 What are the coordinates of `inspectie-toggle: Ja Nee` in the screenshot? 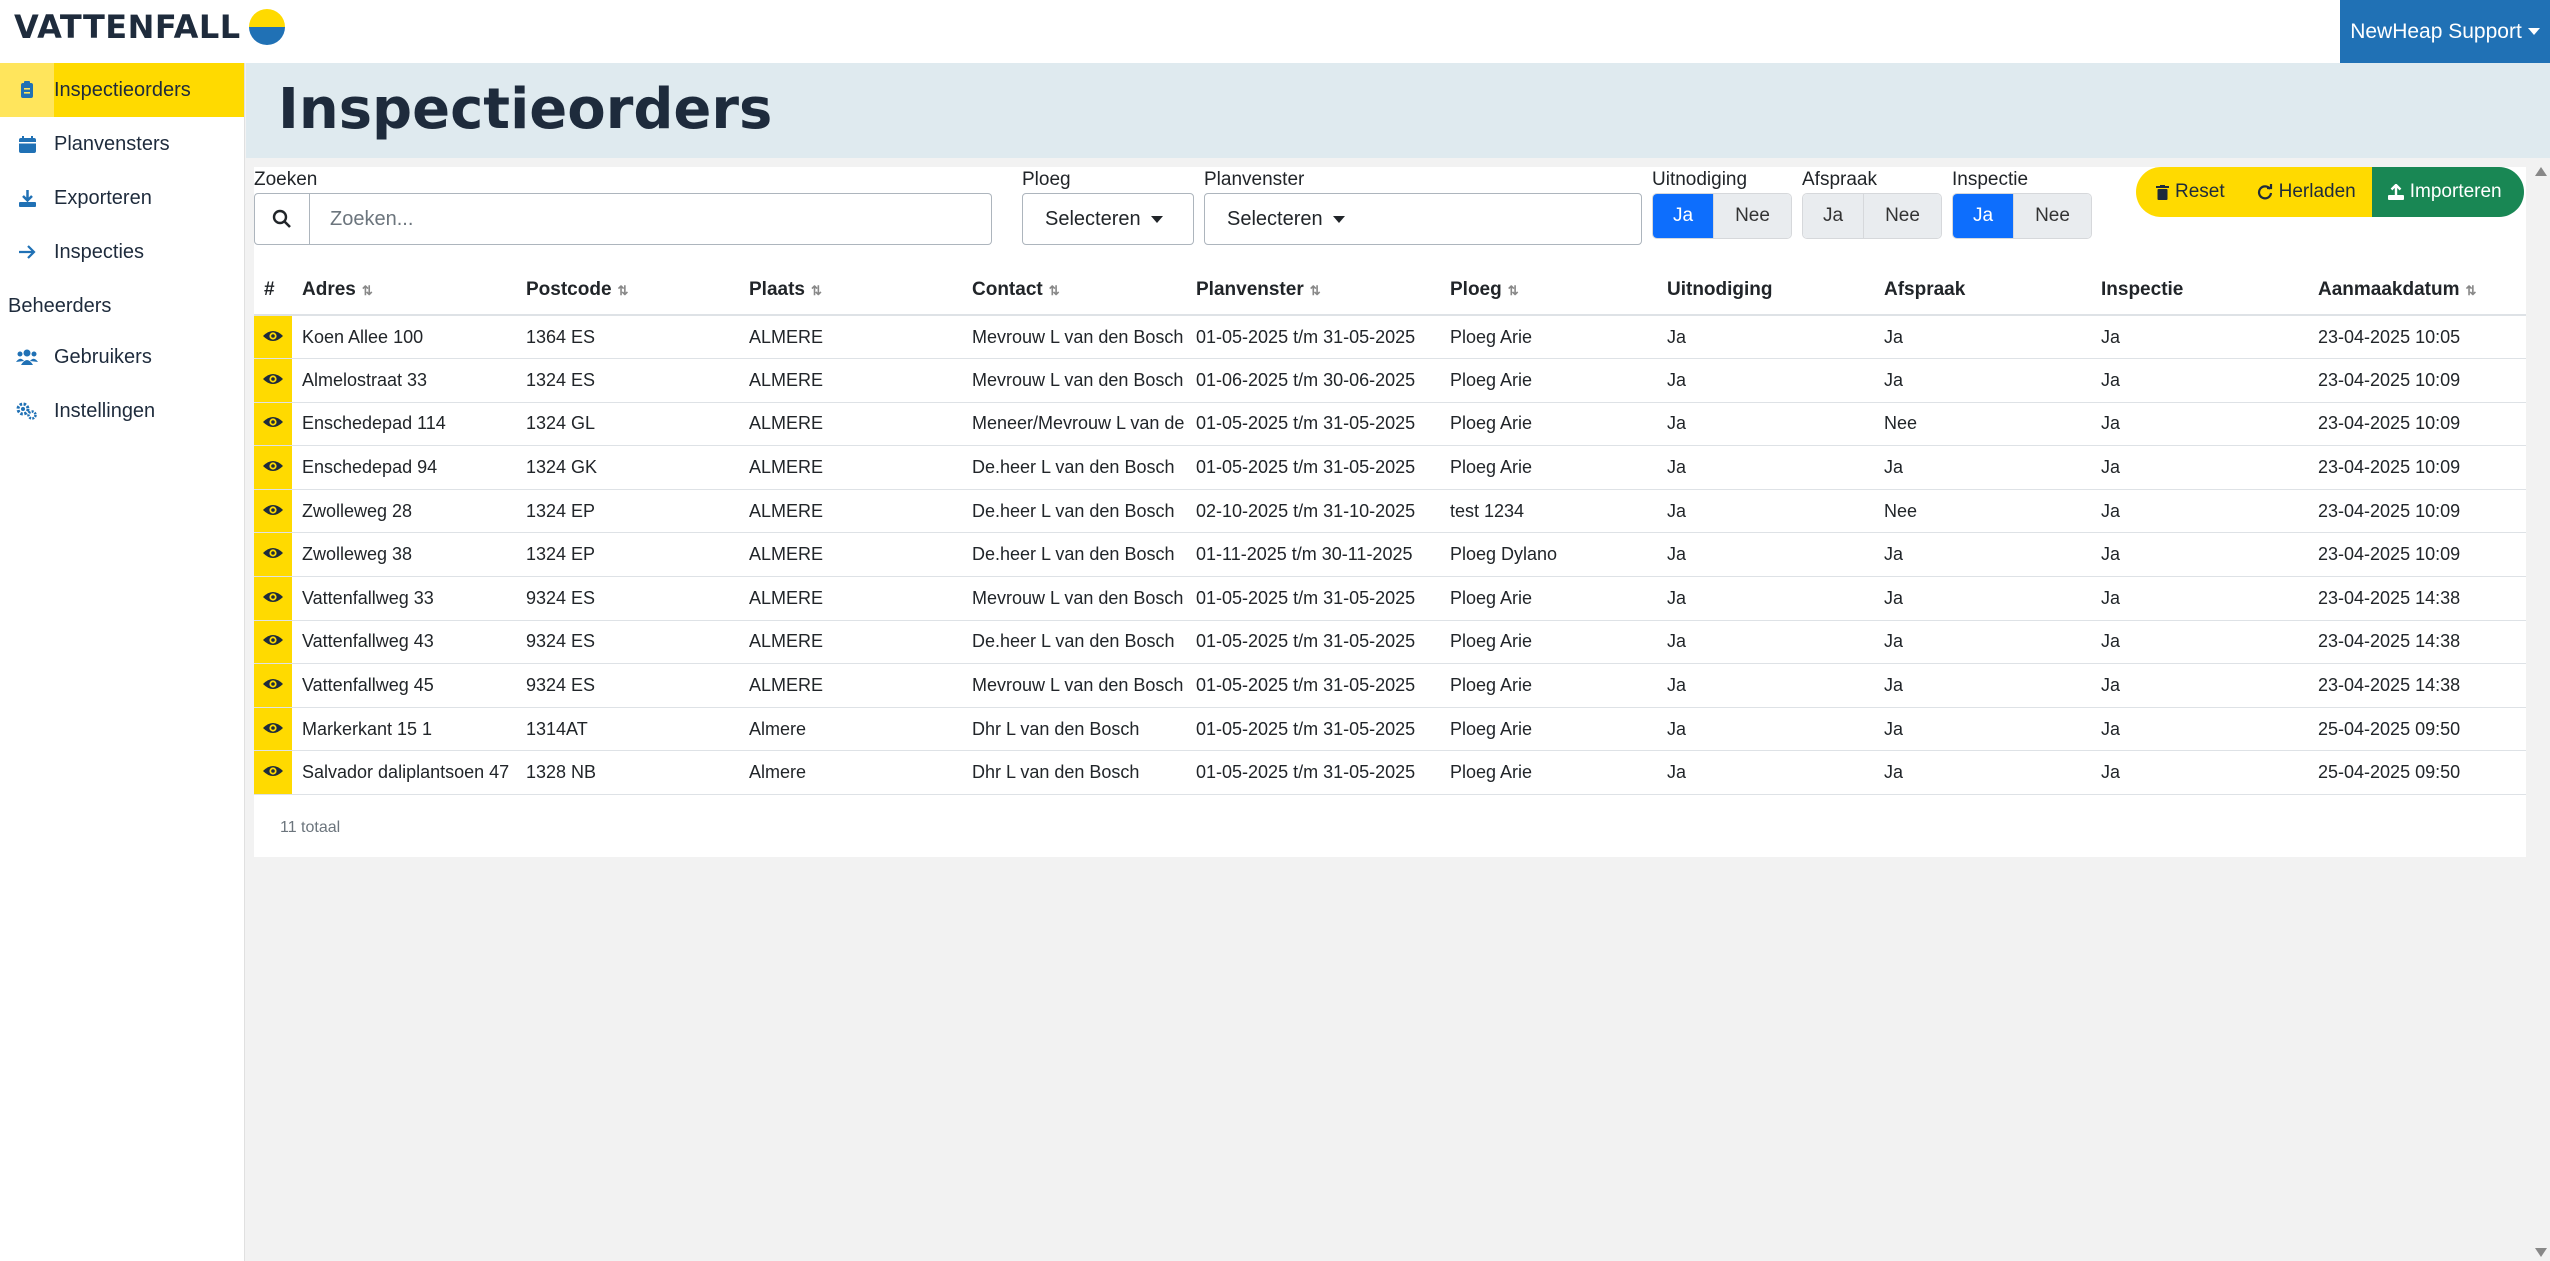 It's located at (2022, 216).